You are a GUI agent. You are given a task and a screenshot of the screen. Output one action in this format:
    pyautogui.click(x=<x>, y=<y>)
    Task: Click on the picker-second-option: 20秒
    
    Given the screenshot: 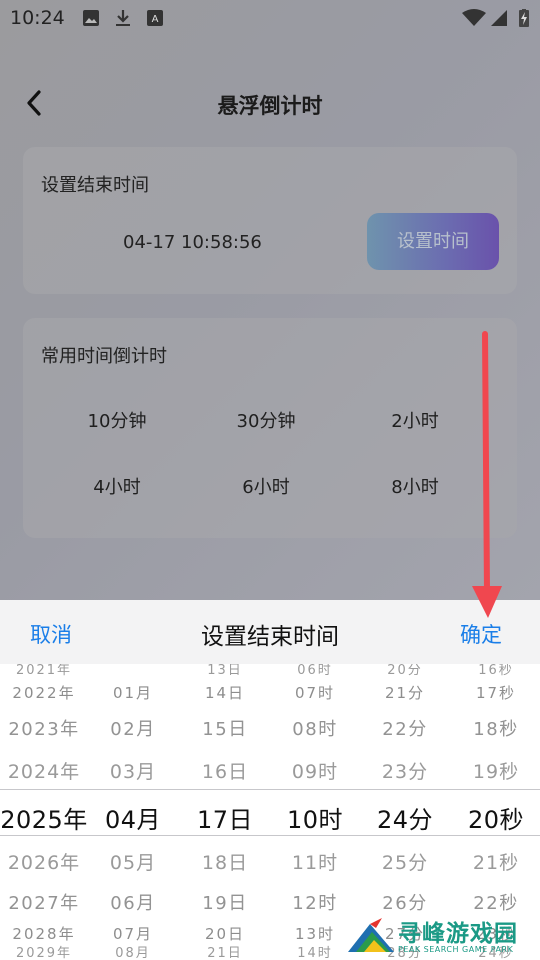 What is the action you would take?
    pyautogui.click(x=493, y=817)
    